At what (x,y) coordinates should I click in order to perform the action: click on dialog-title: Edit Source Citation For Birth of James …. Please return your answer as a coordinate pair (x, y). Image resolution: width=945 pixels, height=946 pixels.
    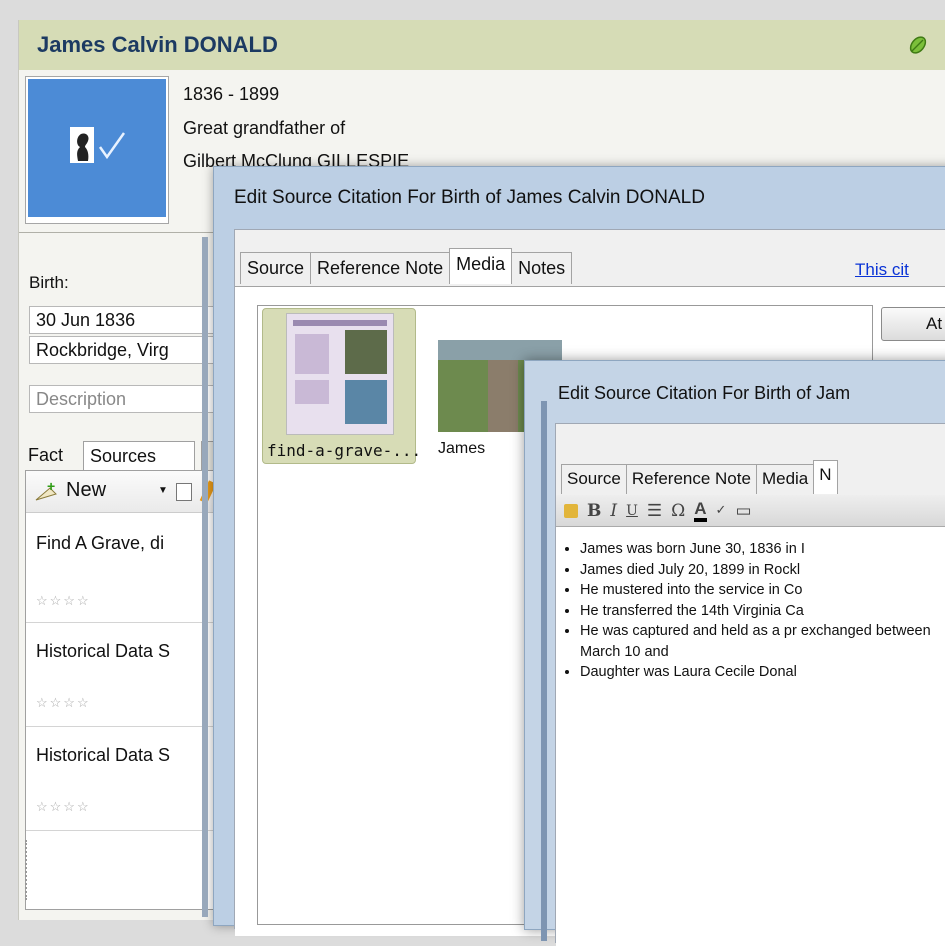
    Looking at the image, I should click on (469, 197).